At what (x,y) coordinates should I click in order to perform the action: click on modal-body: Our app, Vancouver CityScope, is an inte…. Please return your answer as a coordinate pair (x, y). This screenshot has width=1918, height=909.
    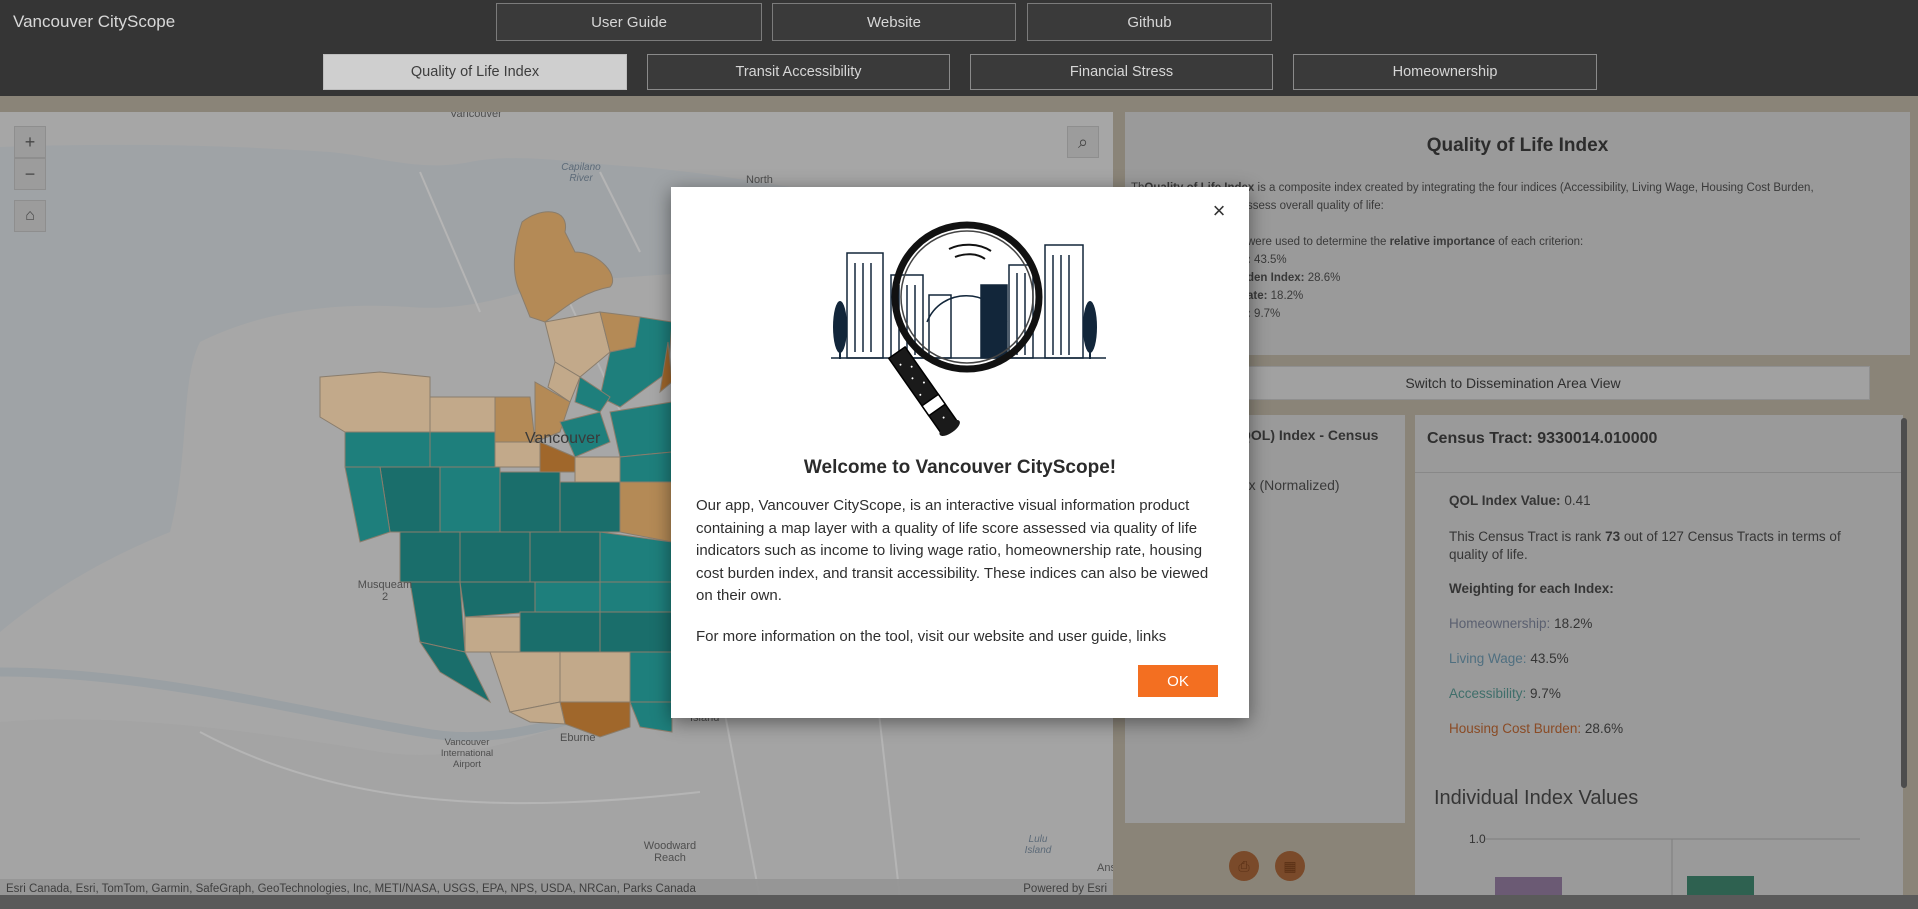
    Looking at the image, I should click on (961, 570).